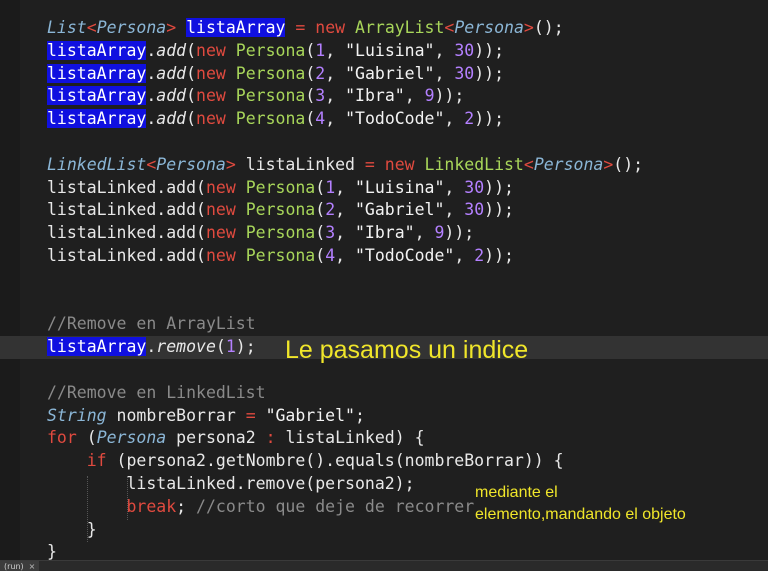 The width and height of the screenshot is (768, 571). Describe the element at coordinates (20, 566) in the screenshot. I see `tab-run: (run) ×` at that location.